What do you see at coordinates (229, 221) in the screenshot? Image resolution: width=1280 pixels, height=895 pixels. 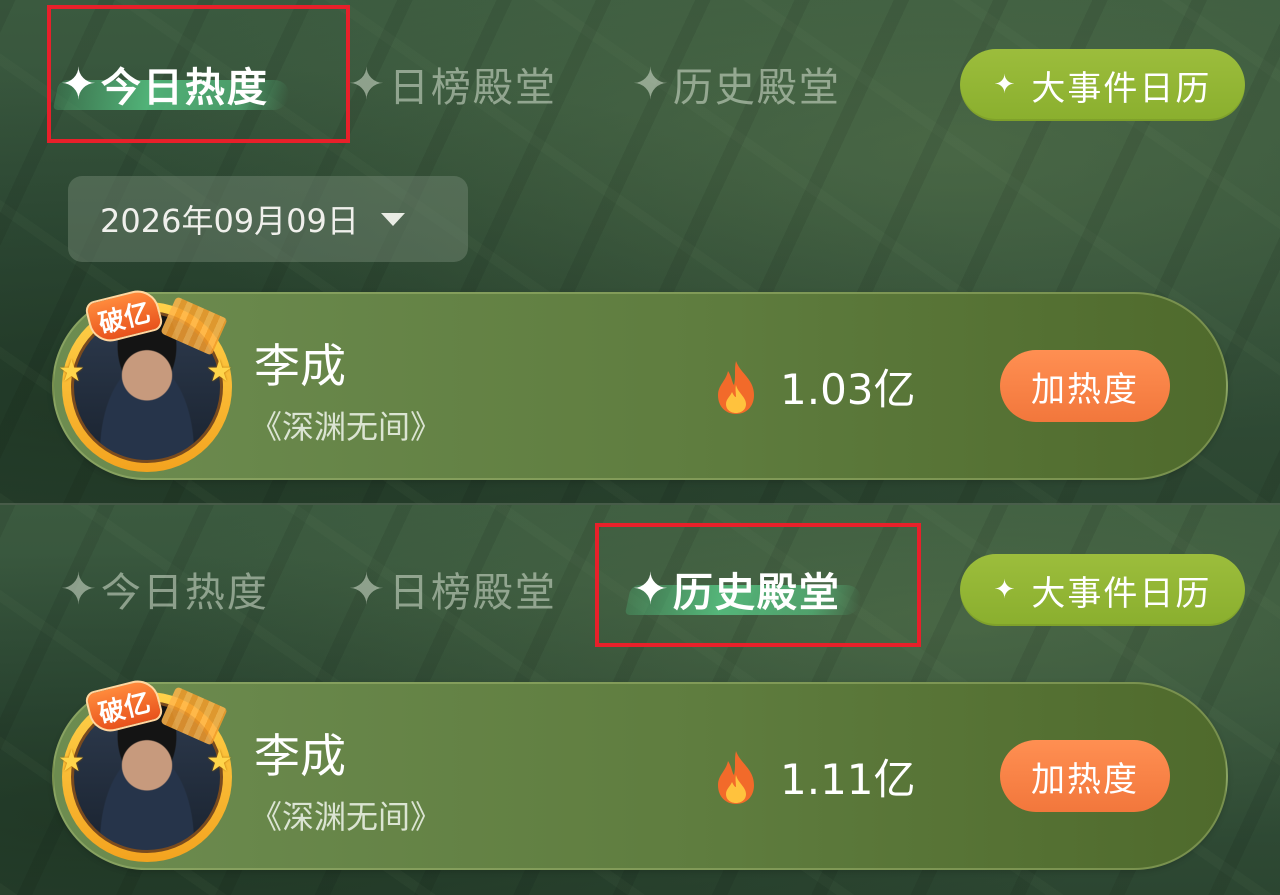 I see `date-value: 2026年09月09日` at bounding box center [229, 221].